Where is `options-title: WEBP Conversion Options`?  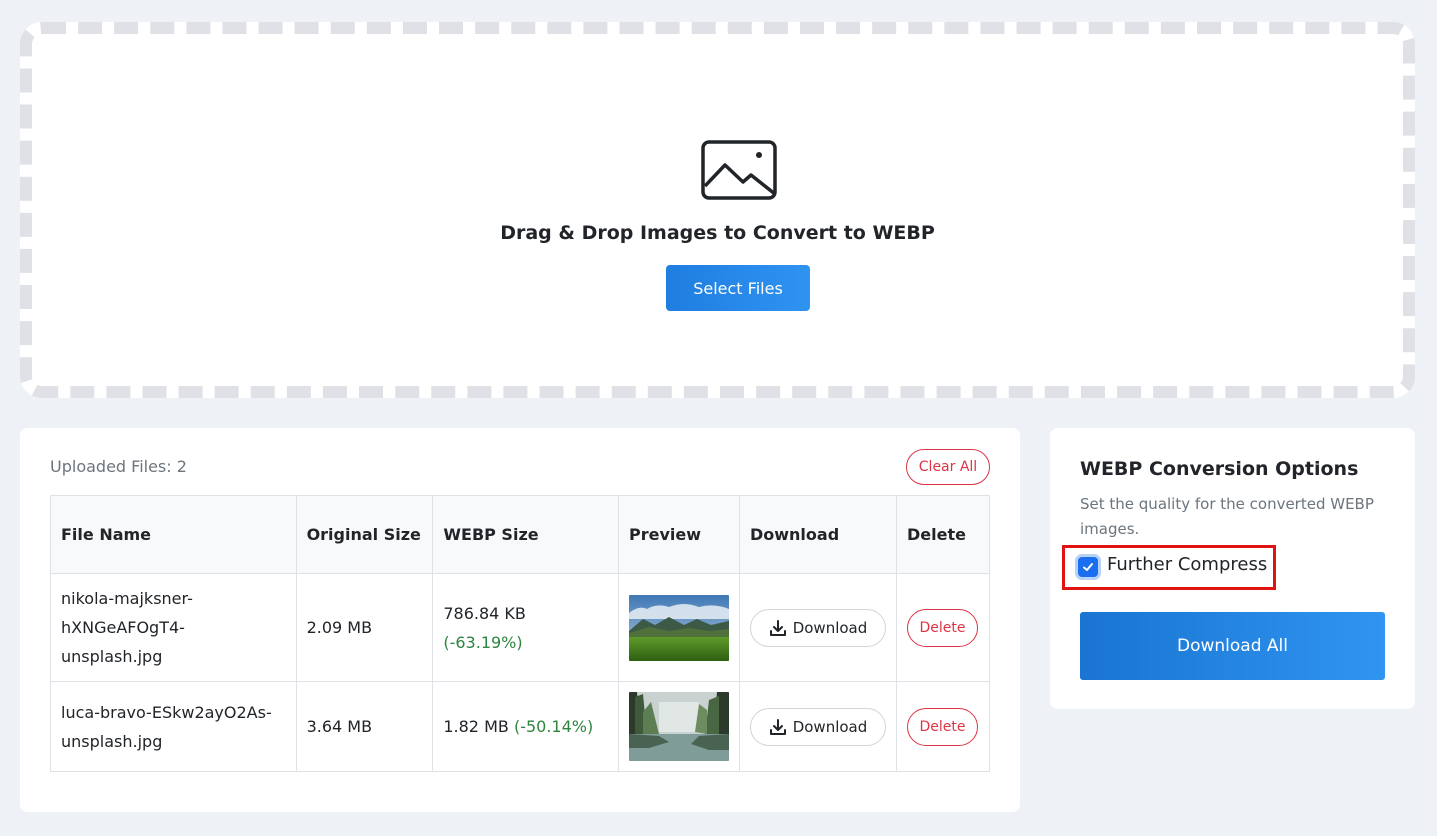
options-title: WEBP Conversion Options is located at coordinates (1219, 469).